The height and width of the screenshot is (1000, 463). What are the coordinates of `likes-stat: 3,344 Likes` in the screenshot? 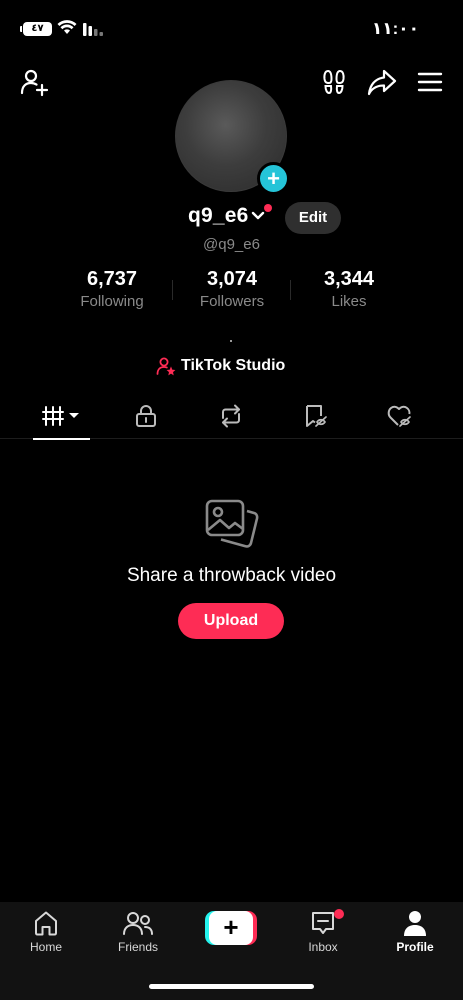 It's located at (349, 289).